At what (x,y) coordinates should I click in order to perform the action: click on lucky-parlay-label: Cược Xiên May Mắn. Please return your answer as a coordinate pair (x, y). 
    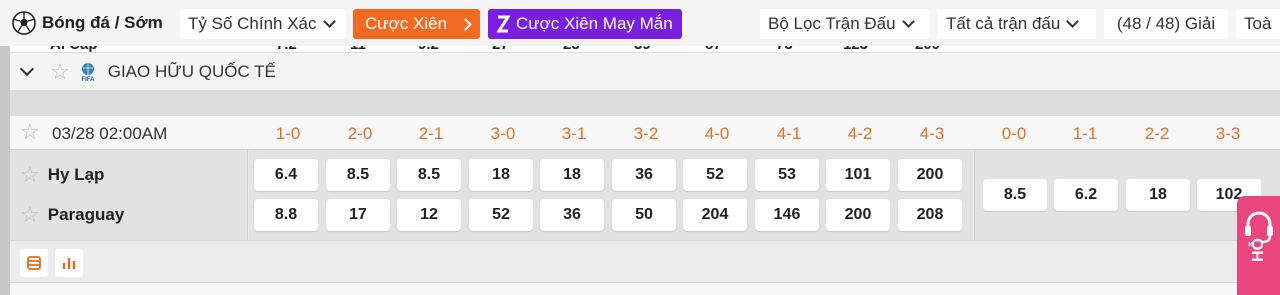
    Looking at the image, I should click on (594, 23).